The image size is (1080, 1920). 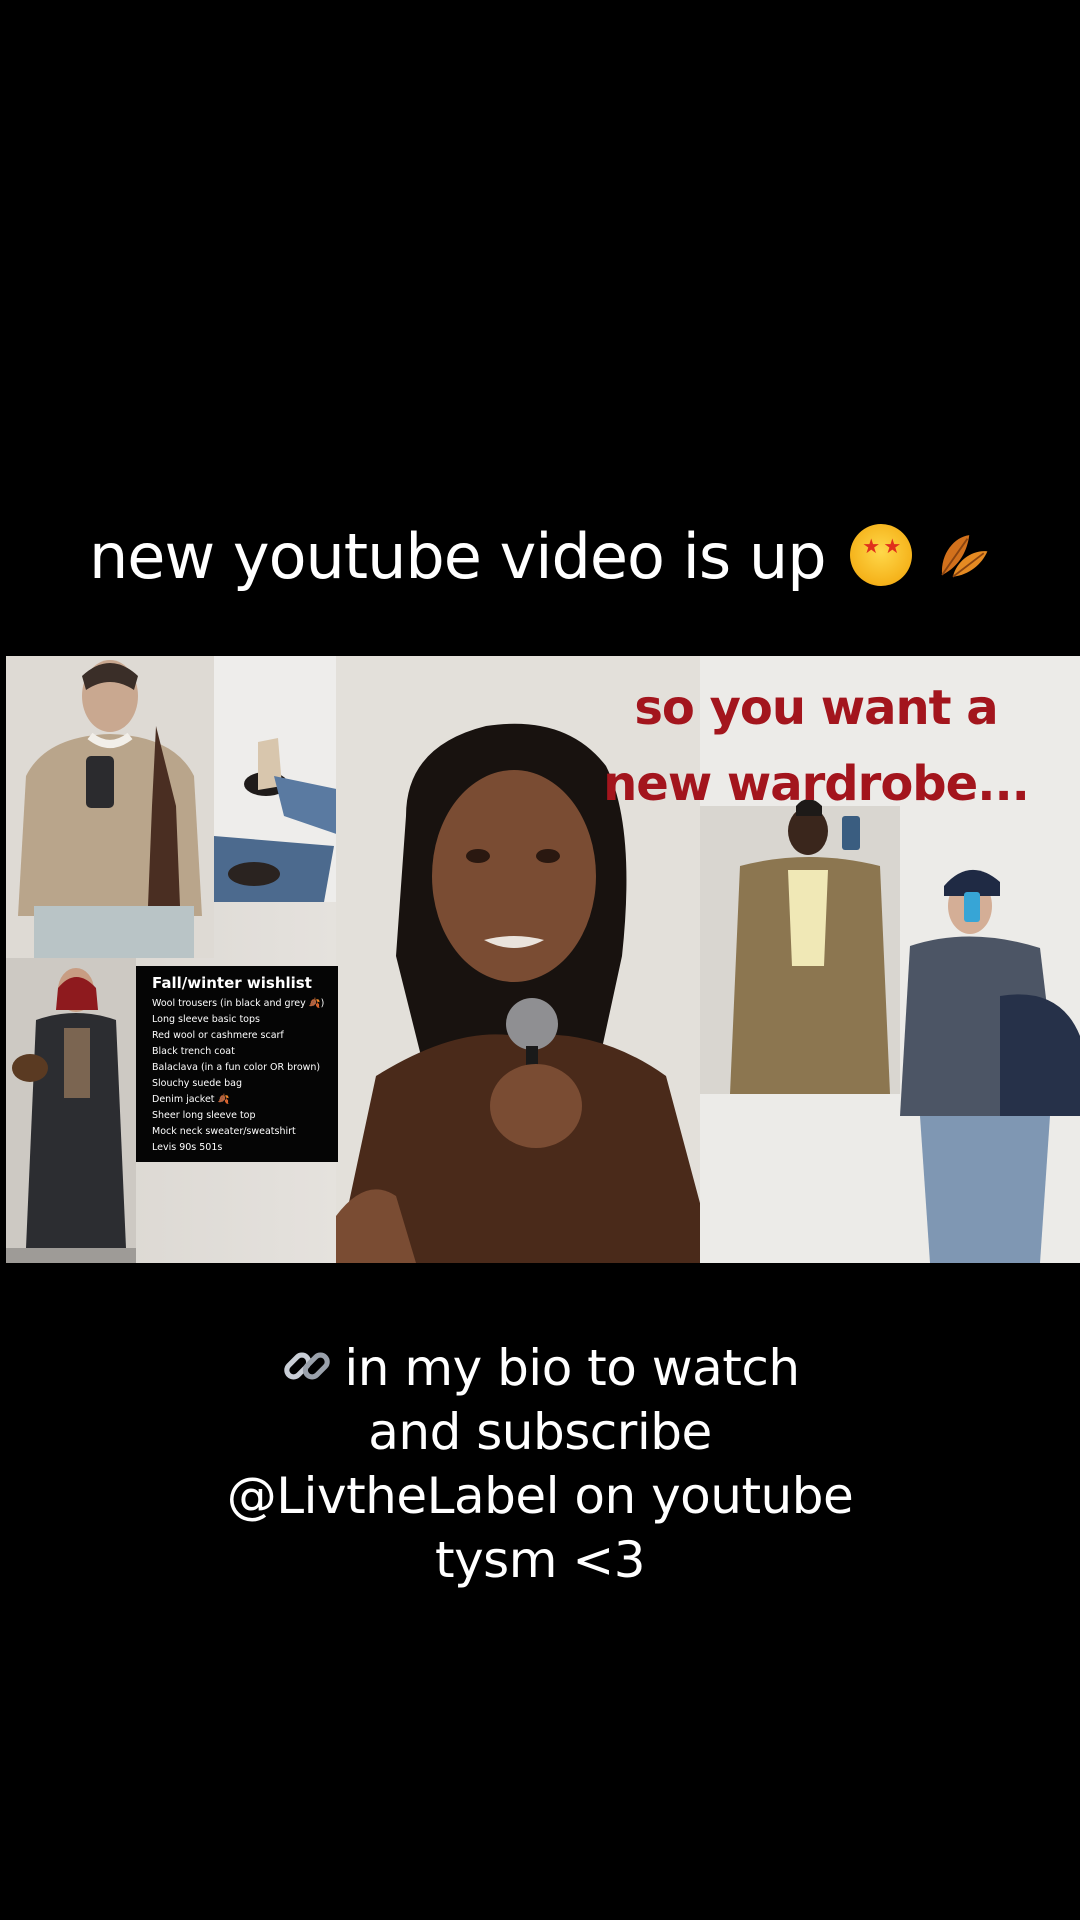 What do you see at coordinates (540, 1496) in the screenshot?
I see `bottom-caption-line-3: @LivtheLabel on youtube` at bounding box center [540, 1496].